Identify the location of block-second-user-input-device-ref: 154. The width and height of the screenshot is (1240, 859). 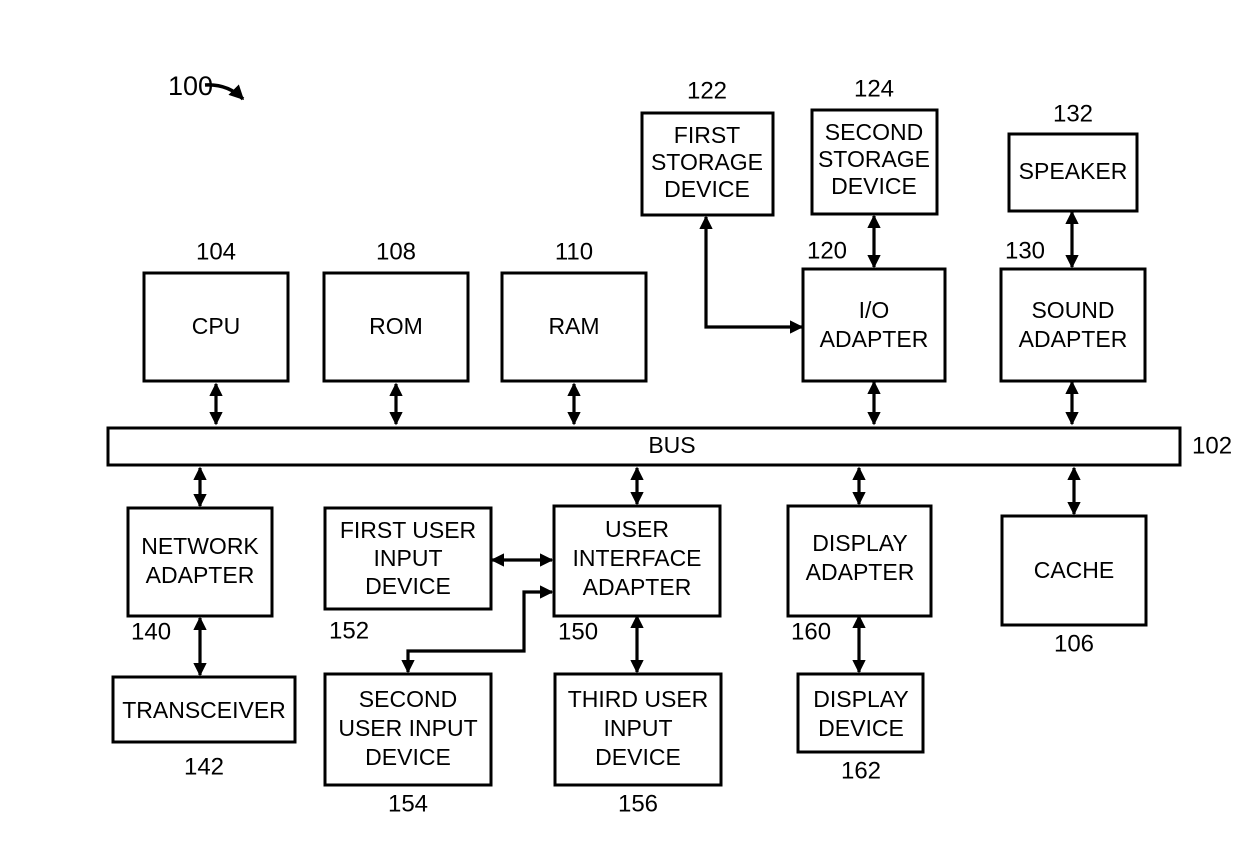
(408, 803).